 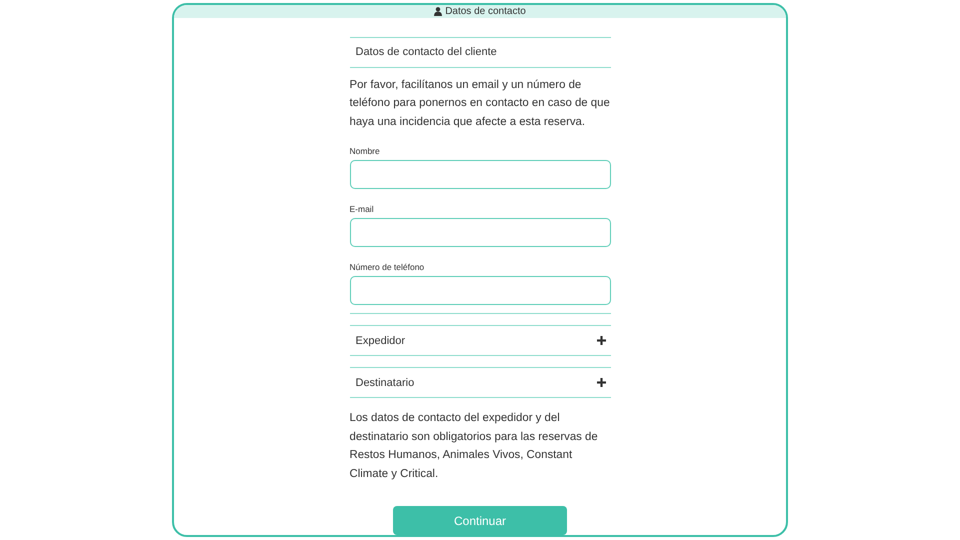 What do you see at coordinates (387, 267) in the screenshot?
I see `field-label: Número de teléfono` at bounding box center [387, 267].